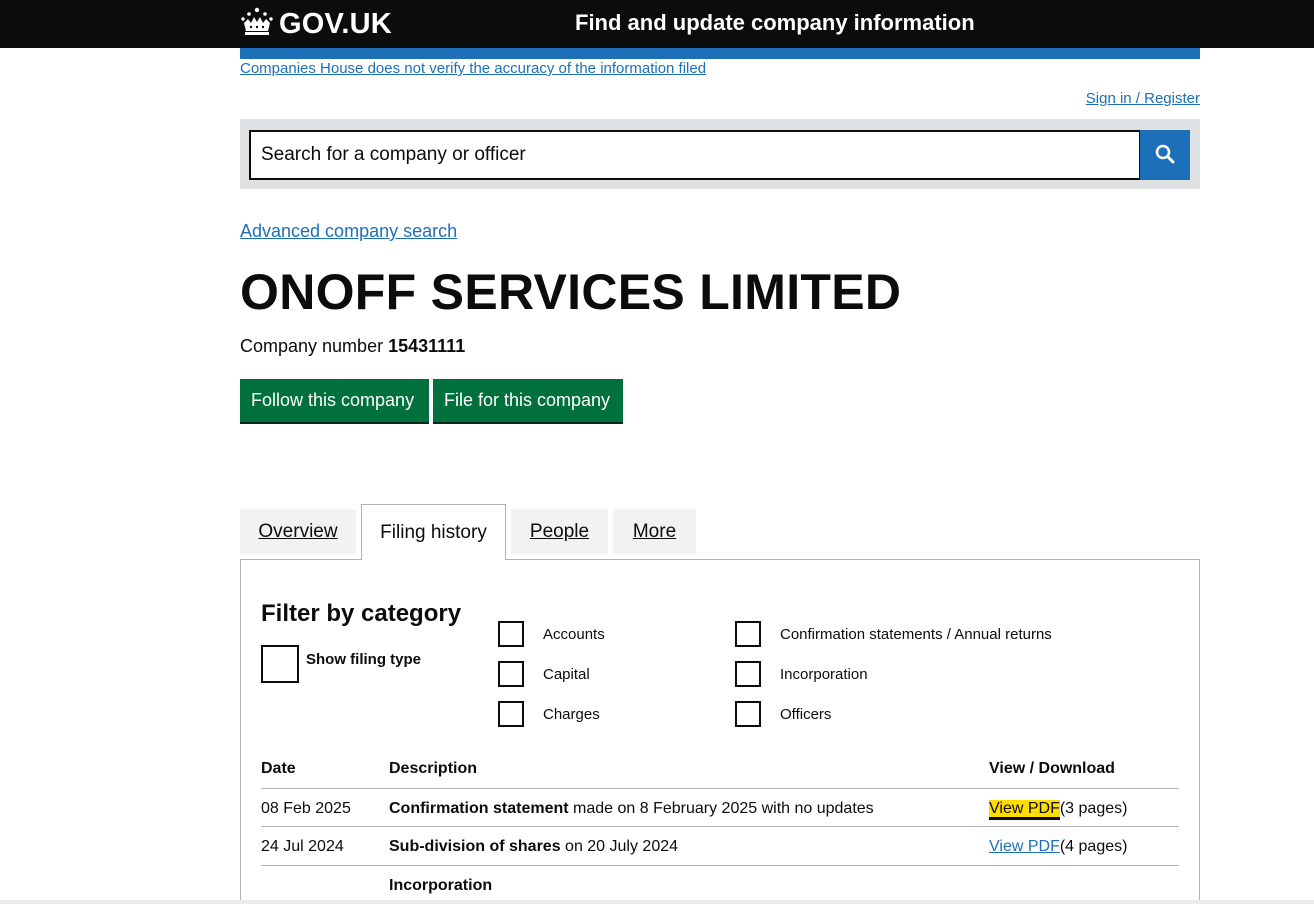 The width and height of the screenshot is (1314, 904). I want to click on row-2-description: Sub-division of shares on 20 July 2024, so click(533, 847).